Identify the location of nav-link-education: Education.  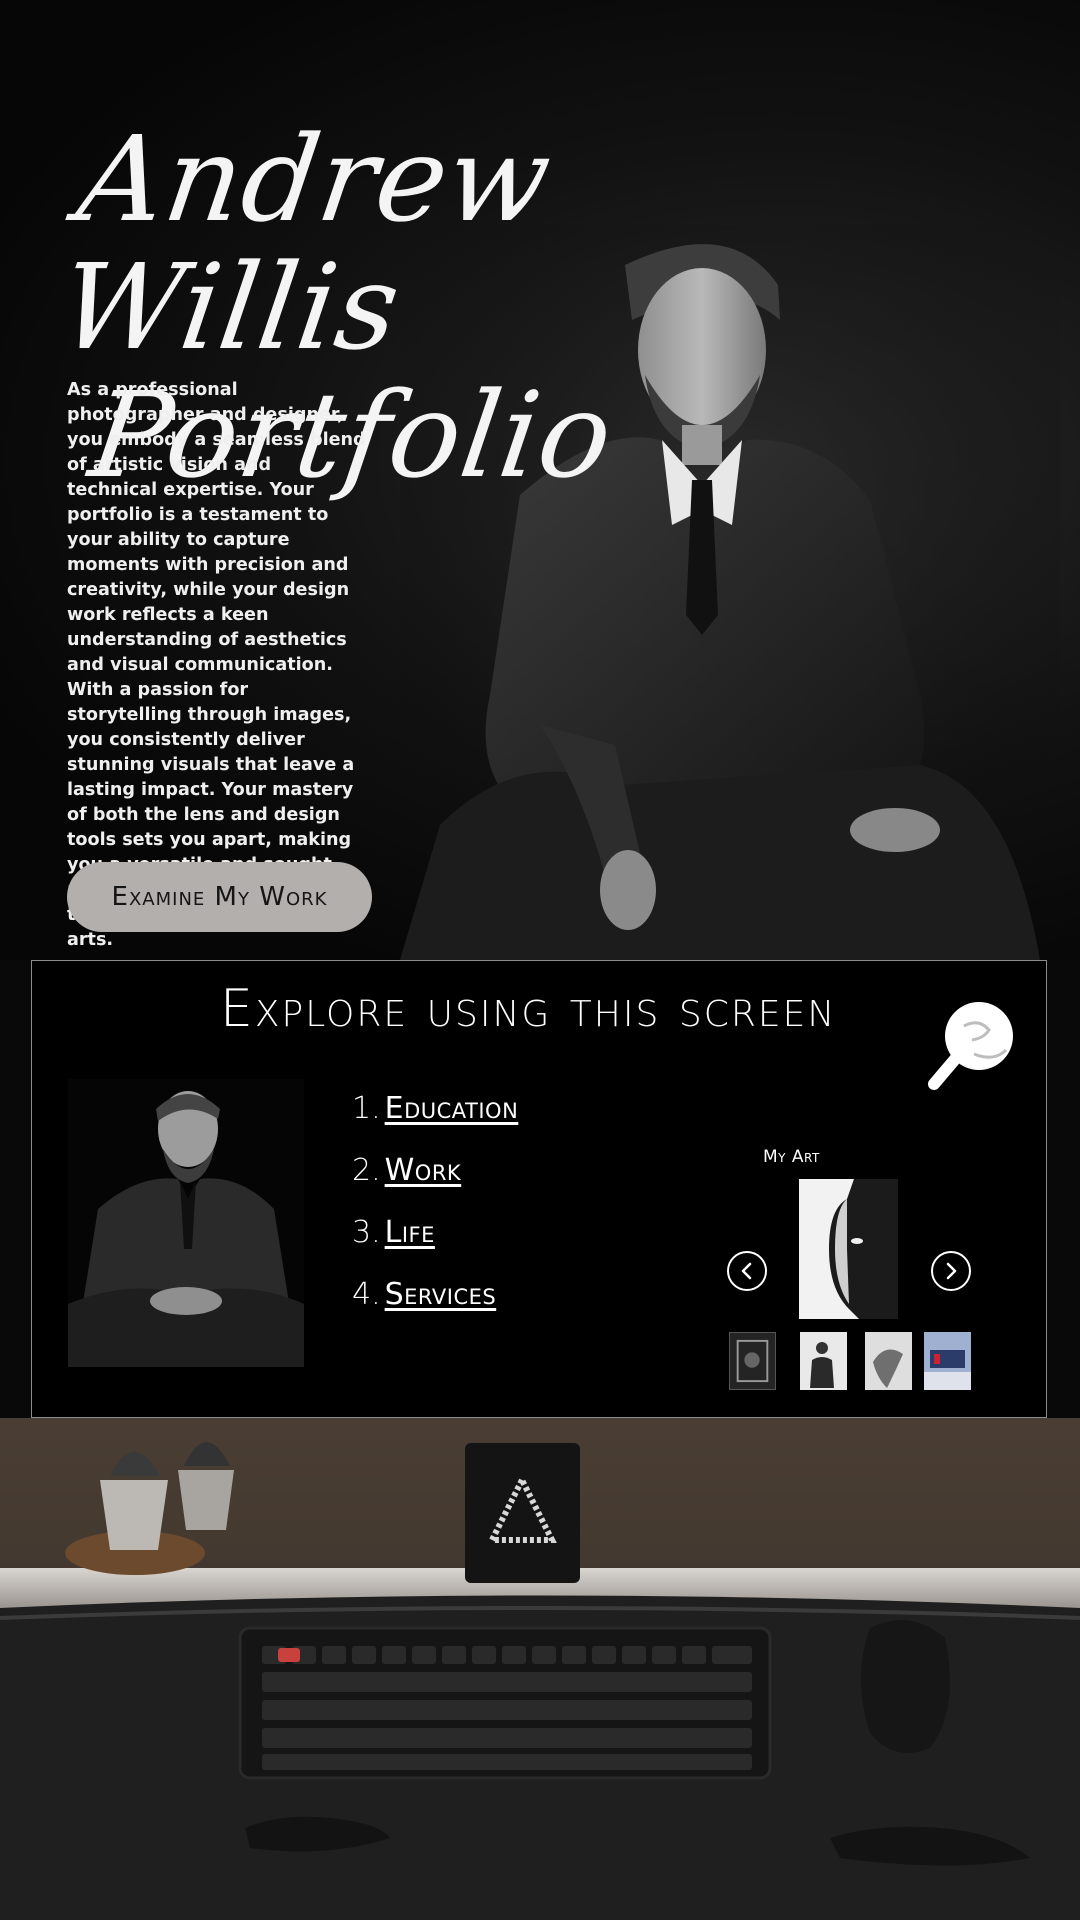
(452, 1108).